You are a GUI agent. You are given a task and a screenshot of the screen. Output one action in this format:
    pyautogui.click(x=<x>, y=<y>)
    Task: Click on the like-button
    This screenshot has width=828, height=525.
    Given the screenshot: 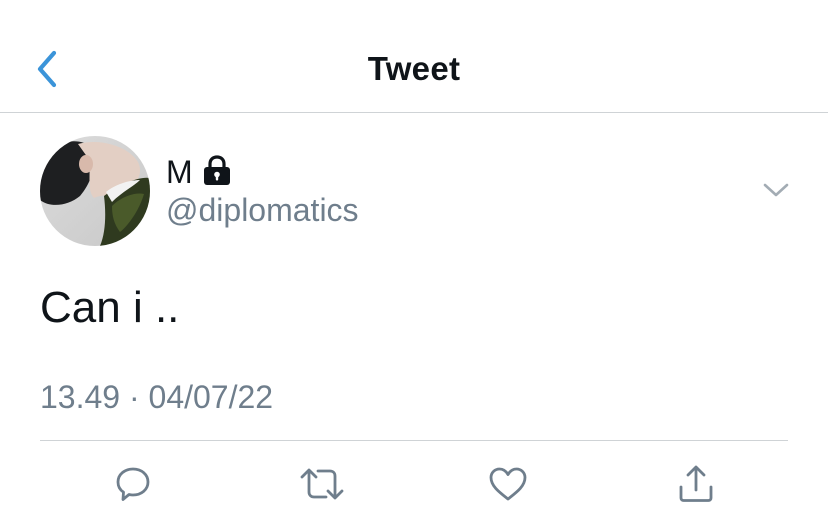 What is the action you would take?
    pyautogui.click(x=508, y=484)
    